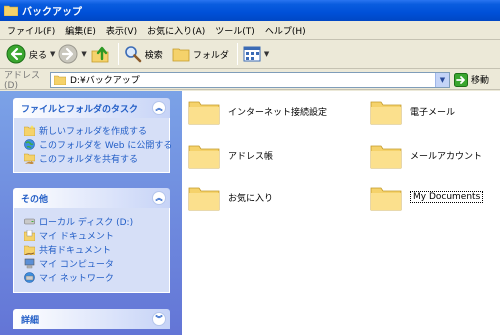 The image size is (500, 335). I want to click on expand-icon: ︾, so click(159, 319).